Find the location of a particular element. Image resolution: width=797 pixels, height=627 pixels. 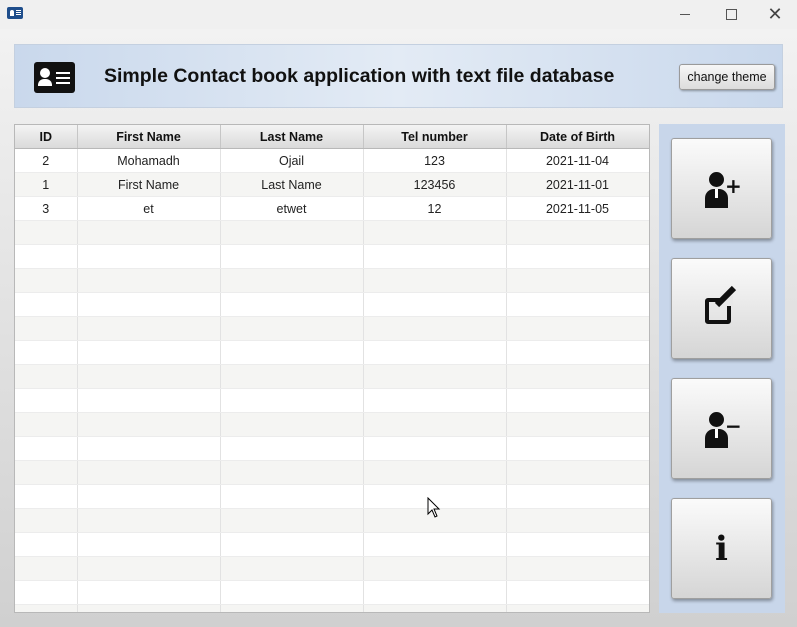

minimize-icon is located at coordinates (685, 14).